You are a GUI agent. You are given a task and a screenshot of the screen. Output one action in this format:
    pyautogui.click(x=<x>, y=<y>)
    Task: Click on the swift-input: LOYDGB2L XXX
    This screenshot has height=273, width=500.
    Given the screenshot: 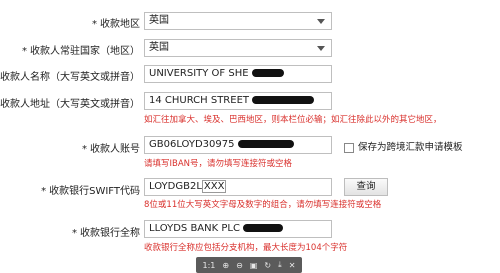 What is the action you would take?
    pyautogui.click(x=238, y=187)
    